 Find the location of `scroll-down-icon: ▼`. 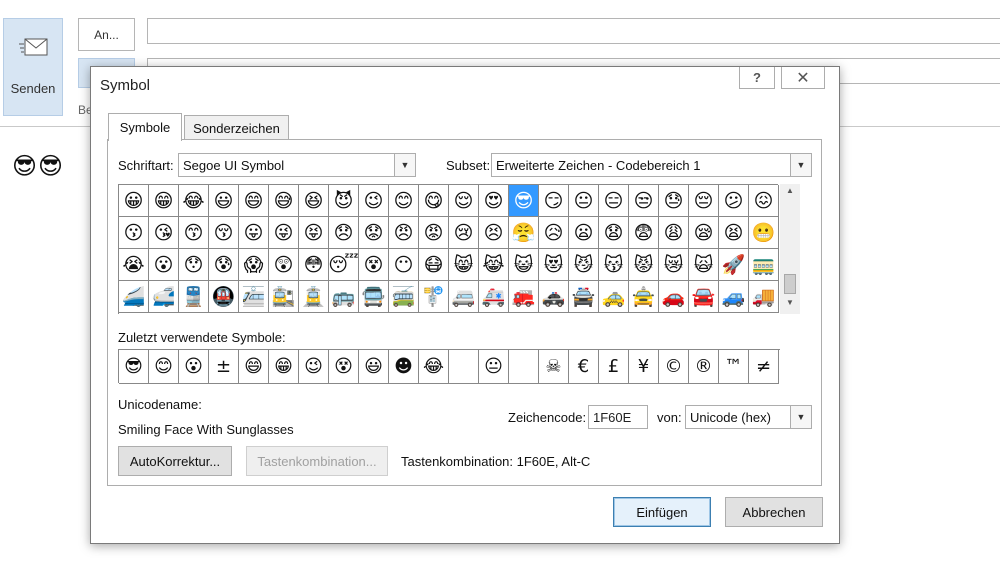

scroll-down-icon: ▼ is located at coordinates (790, 305).